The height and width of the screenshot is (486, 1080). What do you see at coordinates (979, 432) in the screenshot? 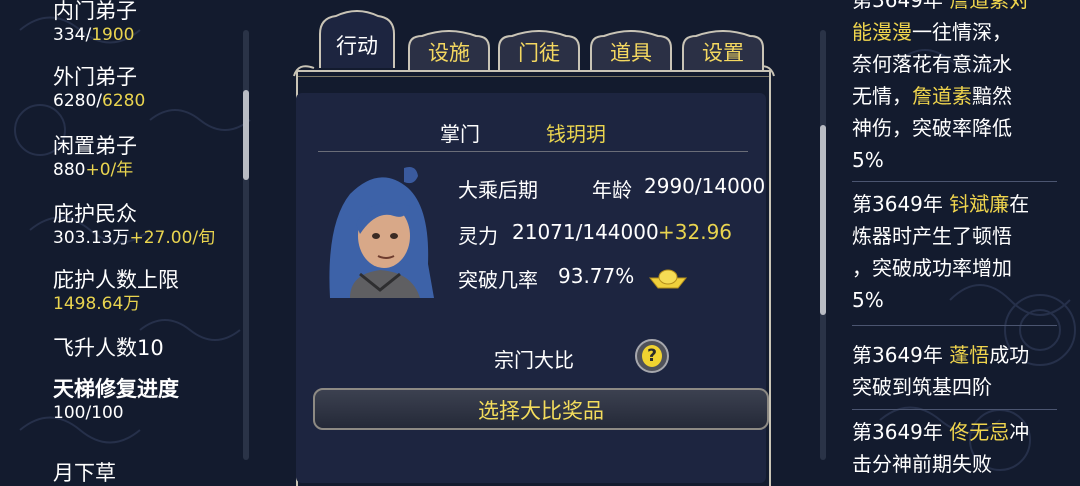
I see `log-entry-4-actor: 佟无忌` at bounding box center [979, 432].